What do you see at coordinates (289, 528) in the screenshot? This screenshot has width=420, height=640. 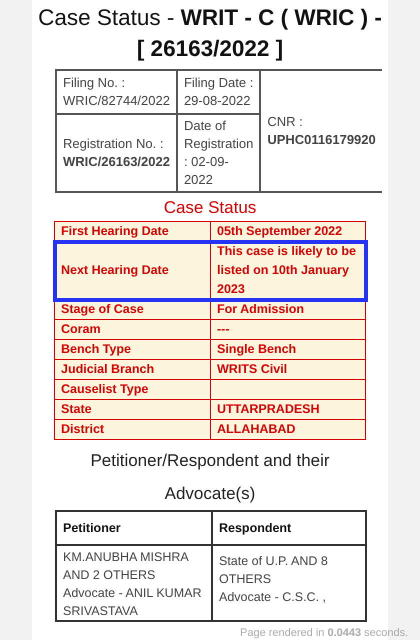 I see `column-header: Respondent` at bounding box center [289, 528].